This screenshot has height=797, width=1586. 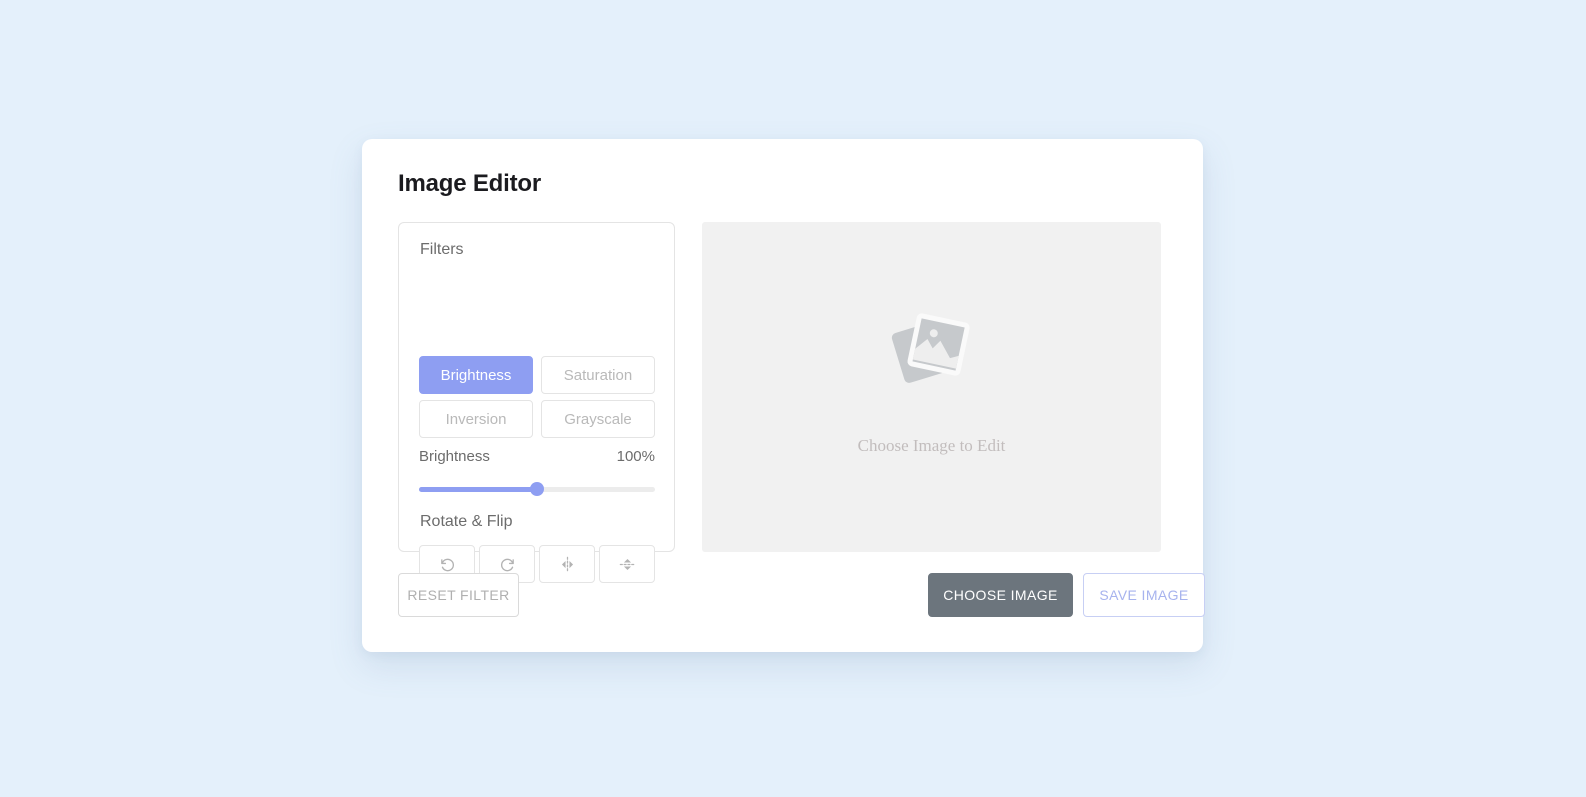 What do you see at coordinates (635, 456) in the screenshot?
I see `slider-value: 100%` at bounding box center [635, 456].